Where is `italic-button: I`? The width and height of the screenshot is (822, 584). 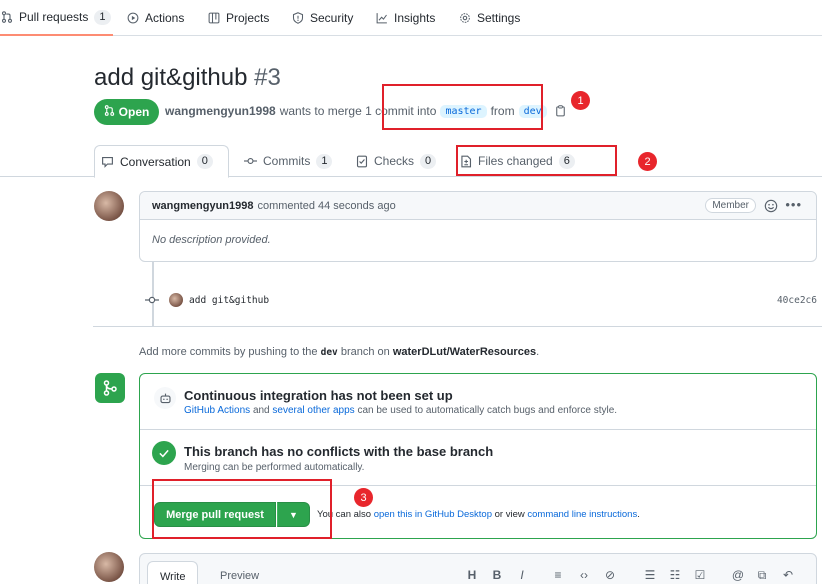
italic-button: I is located at coordinates (522, 575).